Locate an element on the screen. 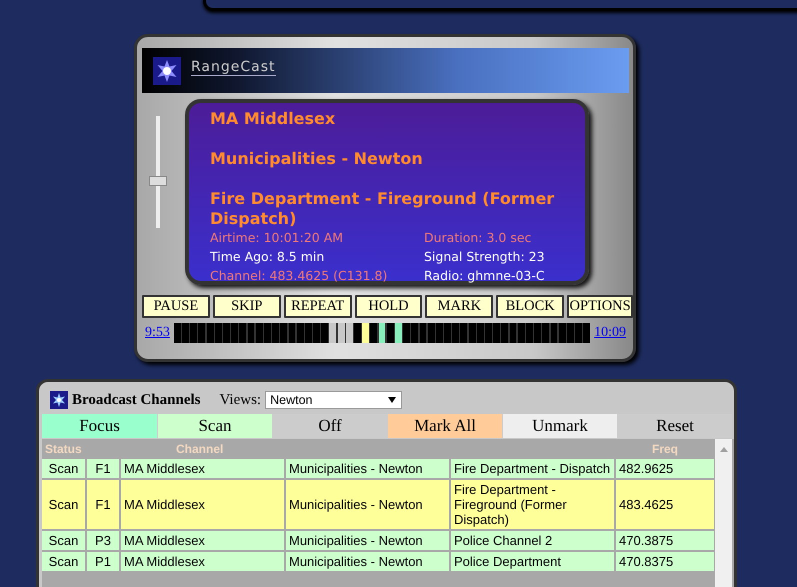 This screenshot has width=797, height=587. table-cell: P3 is located at coordinates (102, 540).